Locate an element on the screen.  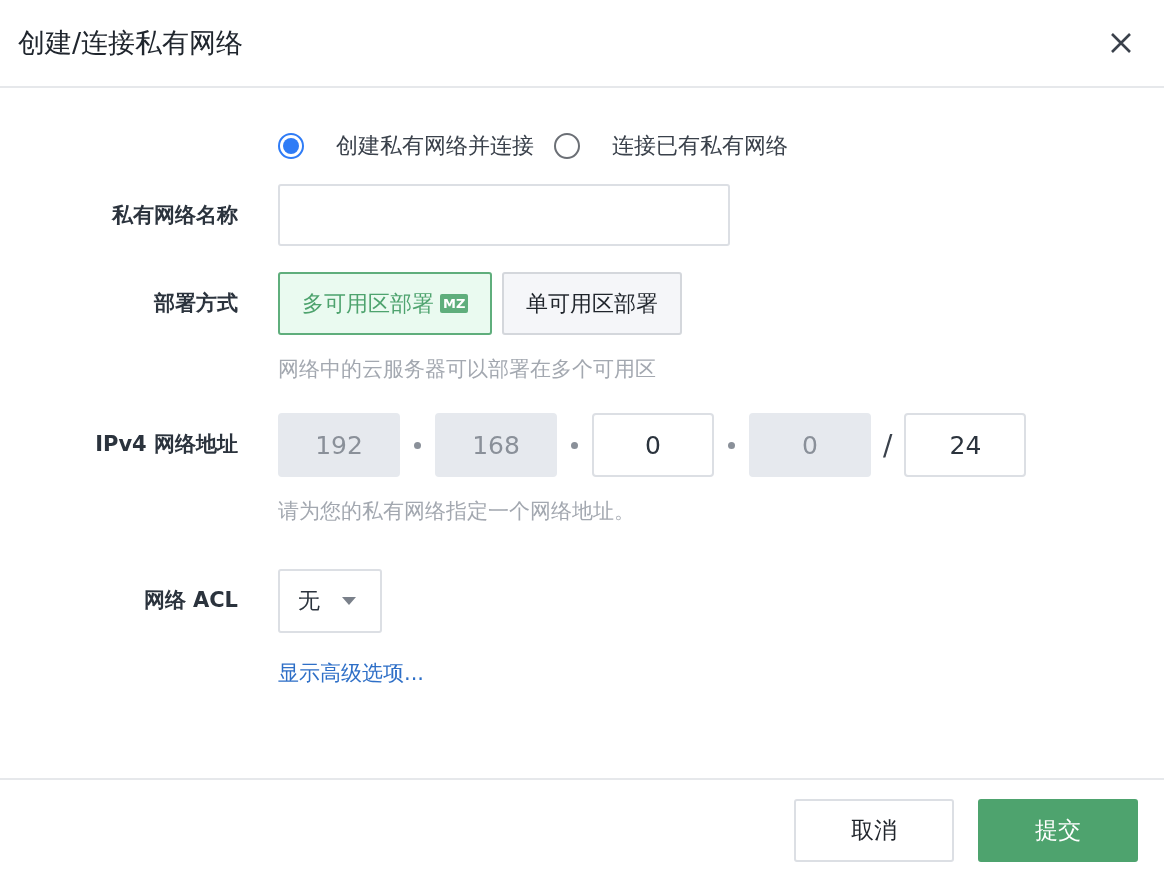
name-input-field is located at coordinates (504, 215).